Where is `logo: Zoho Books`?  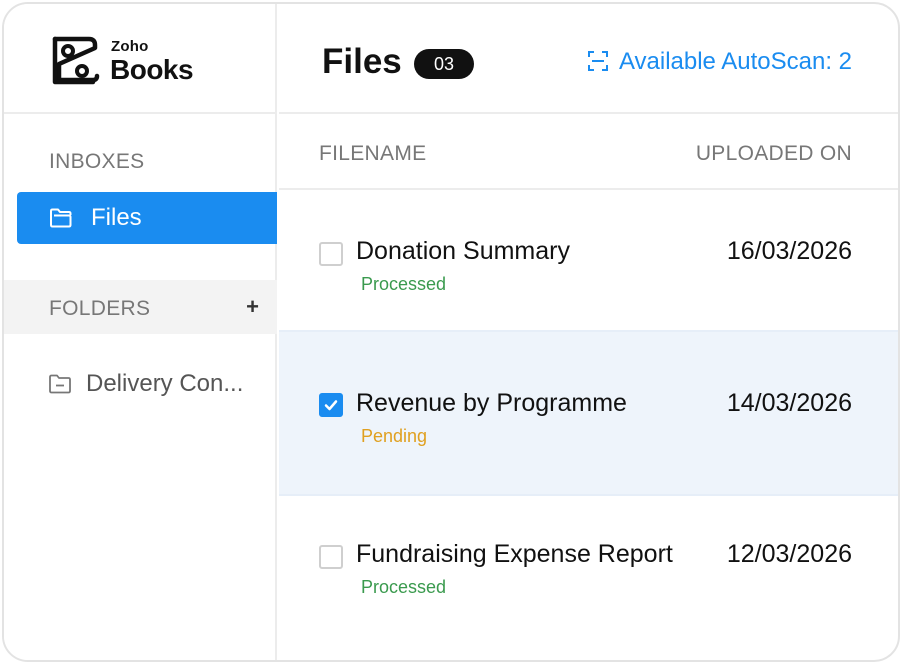 logo: Zoho Books is located at coordinates (140, 59).